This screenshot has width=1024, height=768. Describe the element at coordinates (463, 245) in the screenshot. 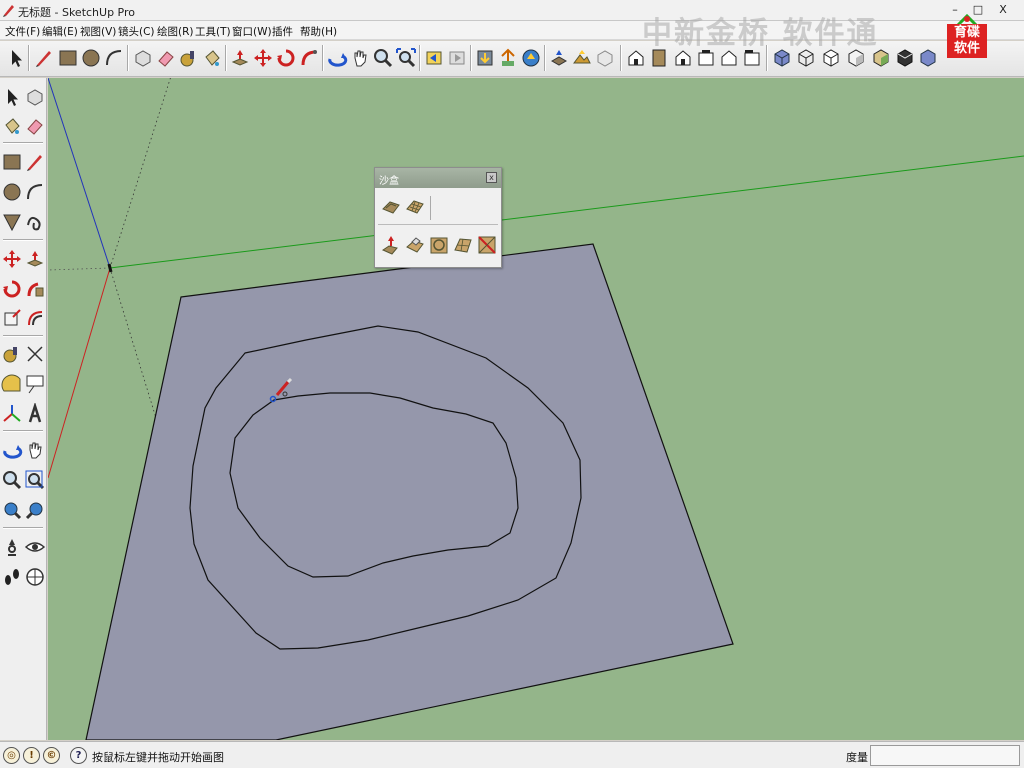

I see `add-detail-icon` at that location.